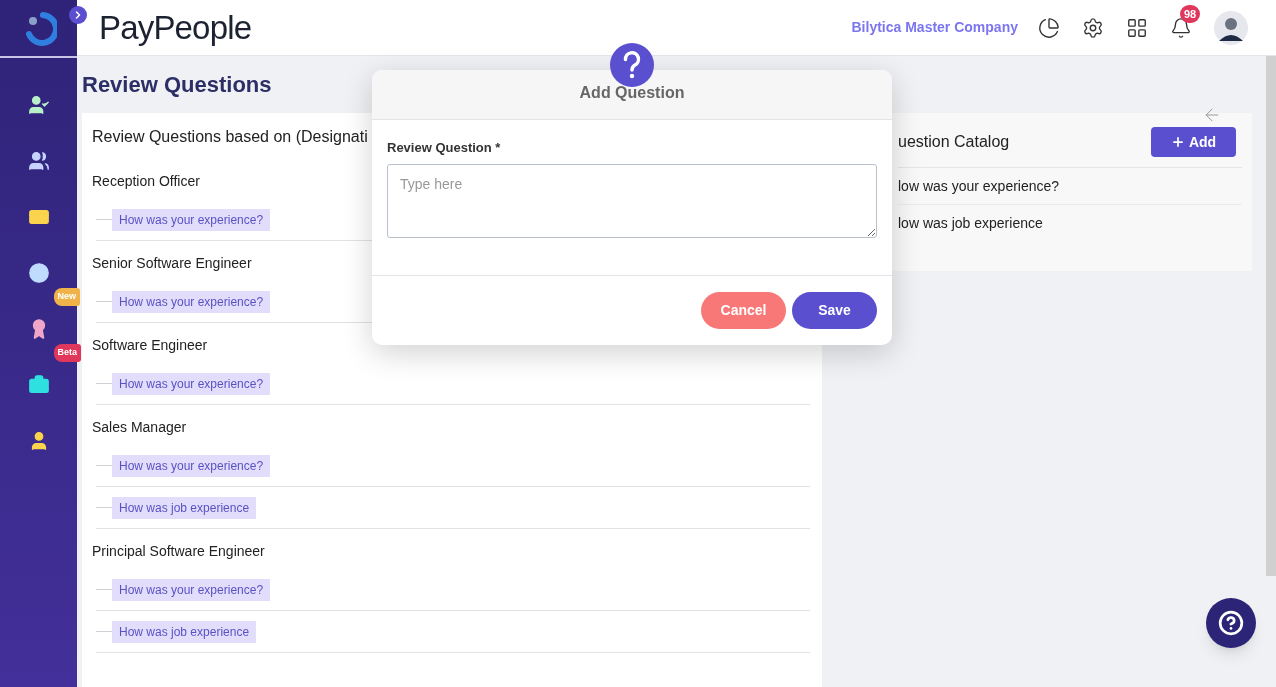 The width and height of the screenshot is (1276, 687). What do you see at coordinates (632, 200) in the screenshot?
I see `question-input: Type here` at bounding box center [632, 200].